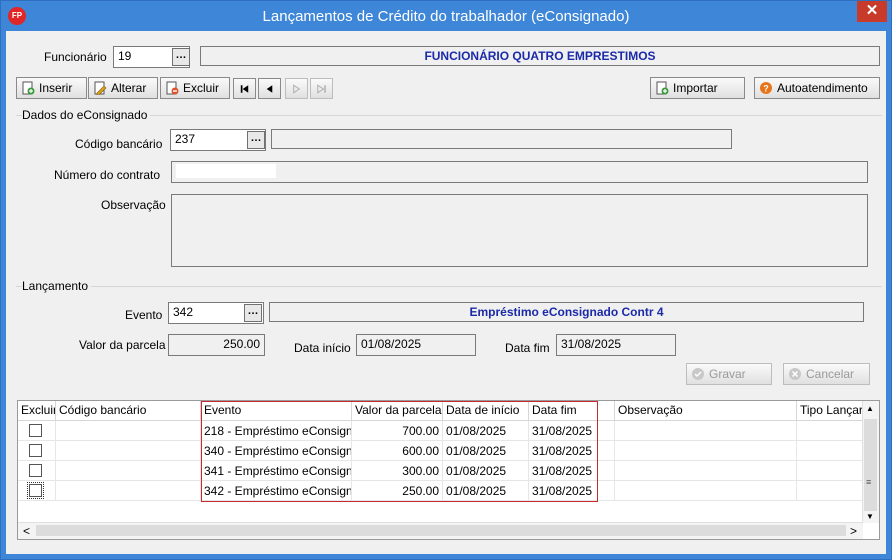 The width and height of the screenshot is (892, 560). I want to click on grip-icon: ≡, so click(869, 482).